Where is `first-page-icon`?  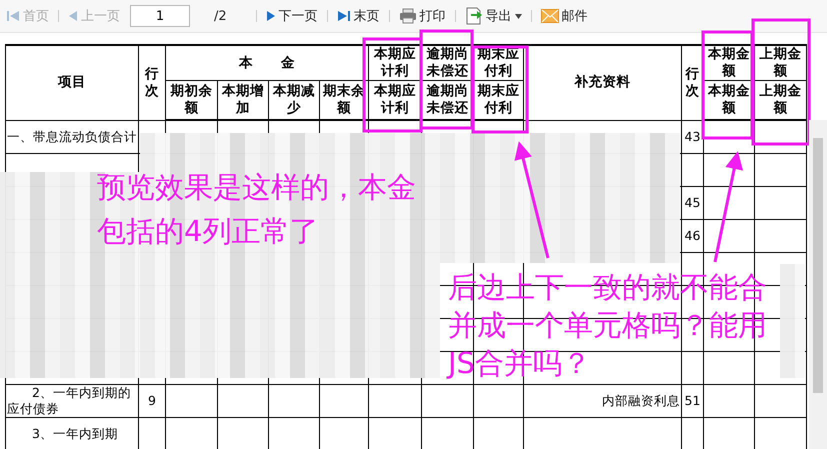
first-page-icon is located at coordinates (13, 16).